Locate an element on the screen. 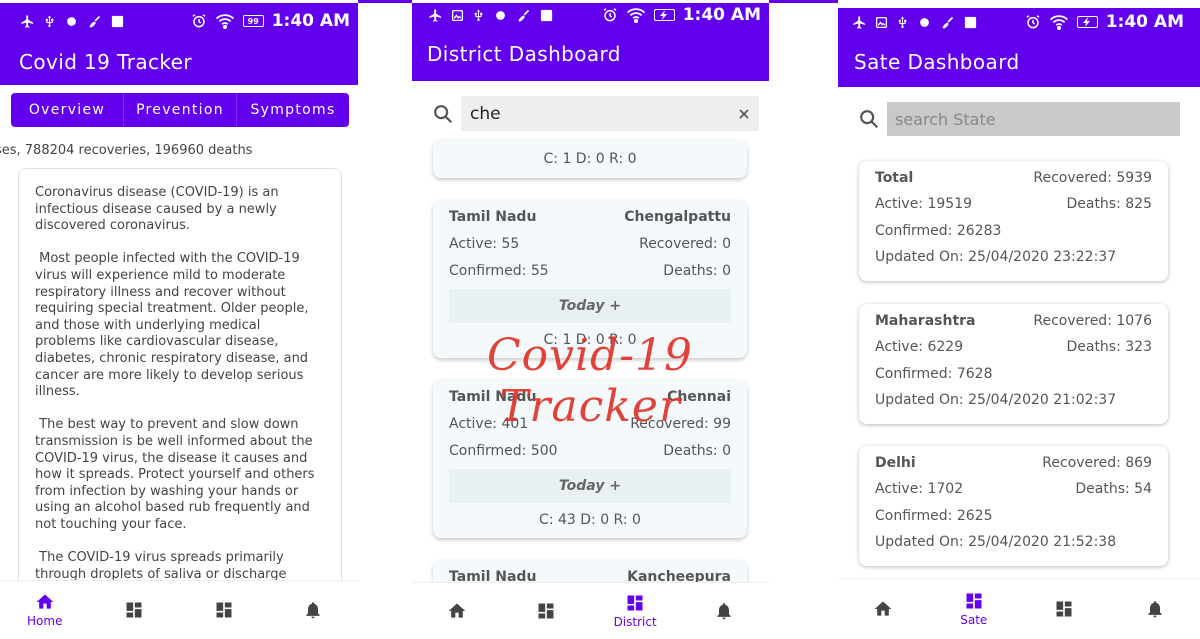  state-active: Active: 6229 is located at coordinates (919, 347).